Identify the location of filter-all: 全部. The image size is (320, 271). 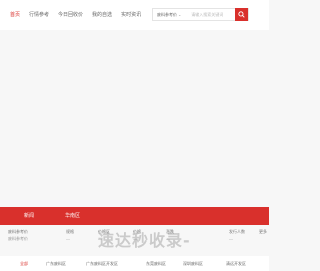
(24, 263).